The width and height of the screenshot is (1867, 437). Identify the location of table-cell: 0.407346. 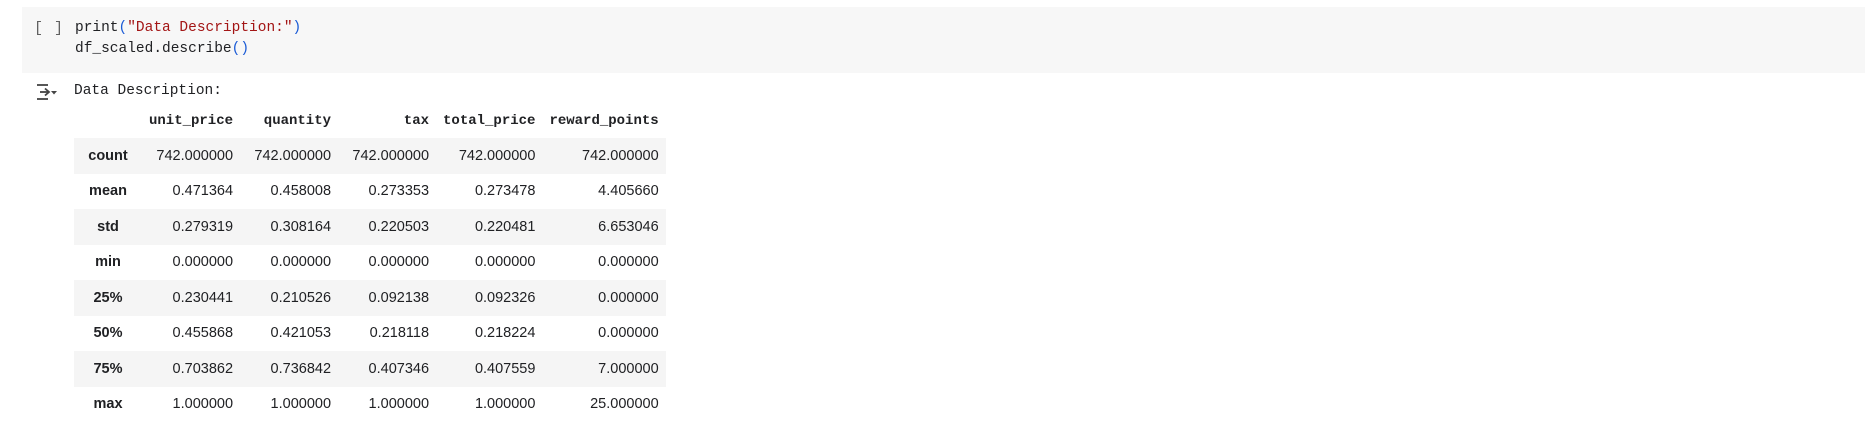
(399, 368).